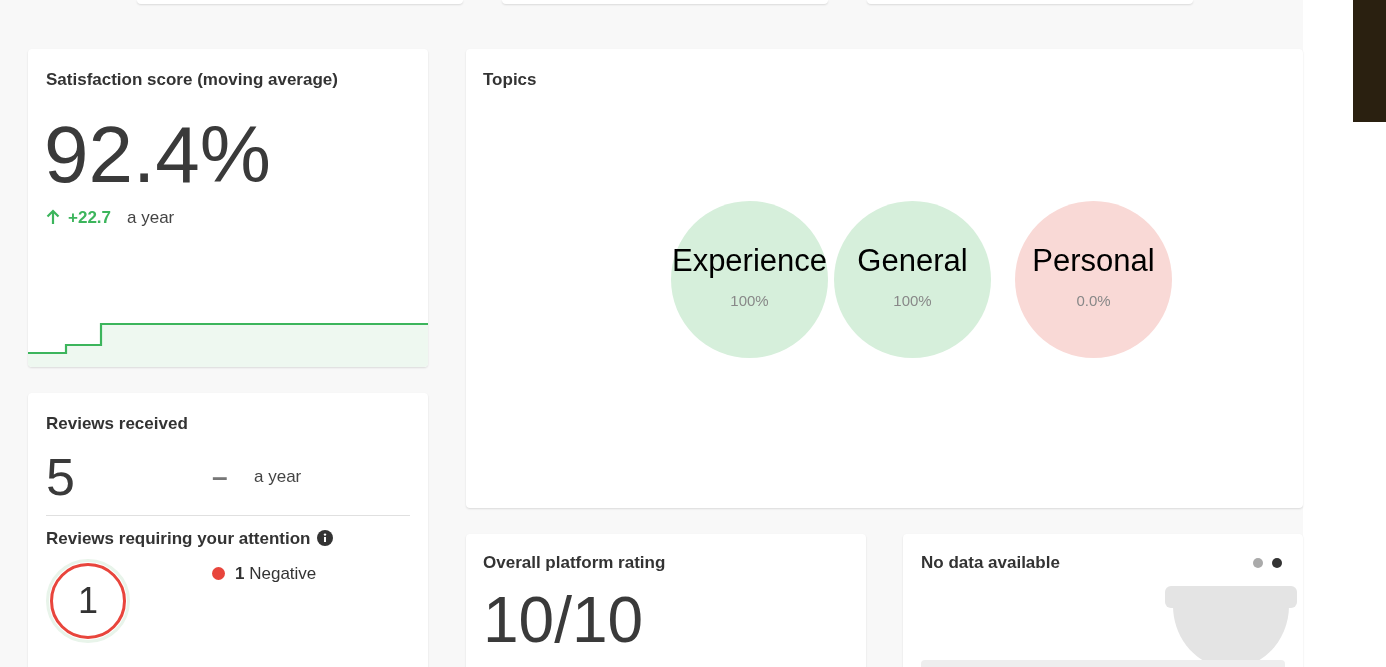 The image size is (1386, 667). What do you see at coordinates (990, 563) in the screenshot?
I see `card-title: No data available` at bounding box center [990, 563].